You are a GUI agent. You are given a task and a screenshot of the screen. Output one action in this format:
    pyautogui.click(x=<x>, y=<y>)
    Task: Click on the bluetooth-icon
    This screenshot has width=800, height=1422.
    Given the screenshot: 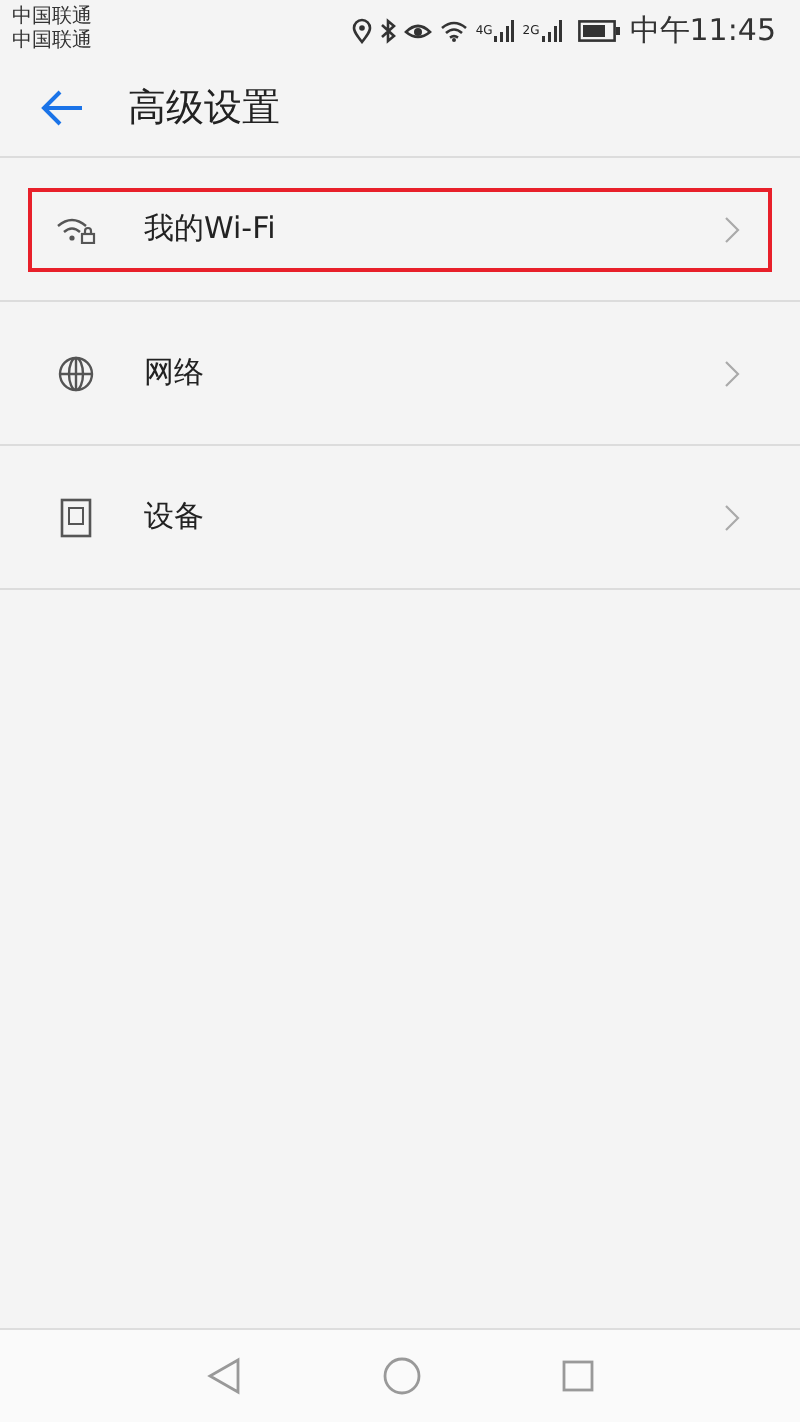 What is the action you would take?
    pyautogui.click(x=387, y=30)
    